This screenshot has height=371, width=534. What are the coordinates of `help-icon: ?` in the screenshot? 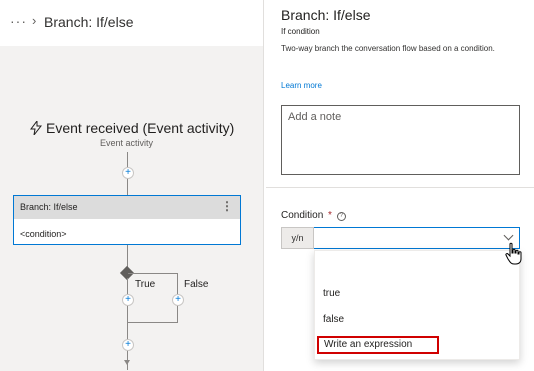 It's located at (341, 216).